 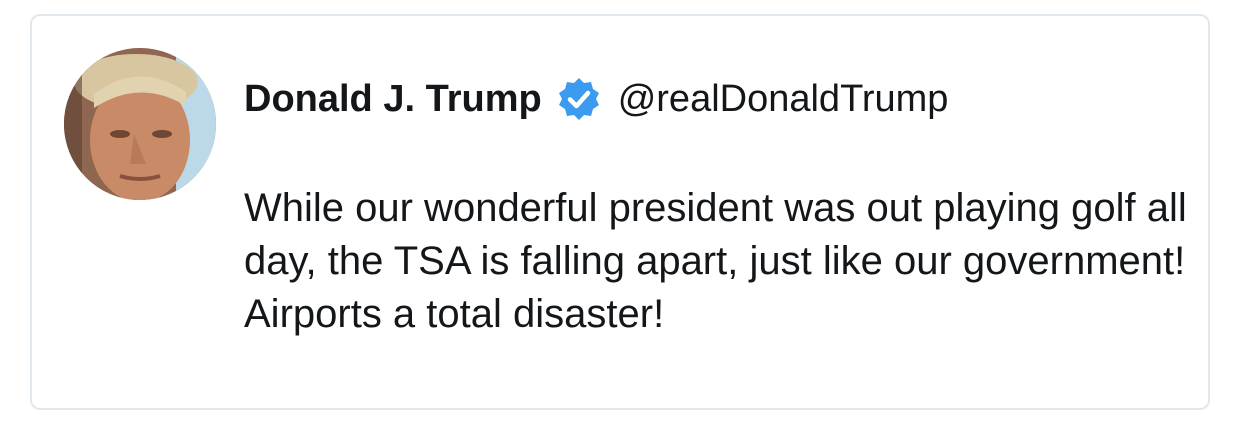 What do you see at coordinates (393, 99) in the screenshot?
I see `display-name: Donald J. Trump` at bounding box center [393, 99].